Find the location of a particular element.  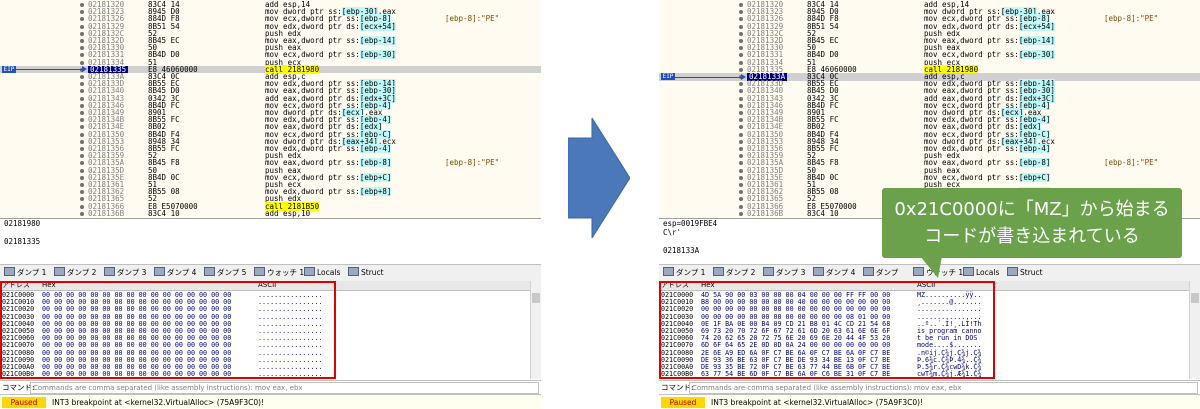

tab-label: Locals is located at coordinates (329, 272).